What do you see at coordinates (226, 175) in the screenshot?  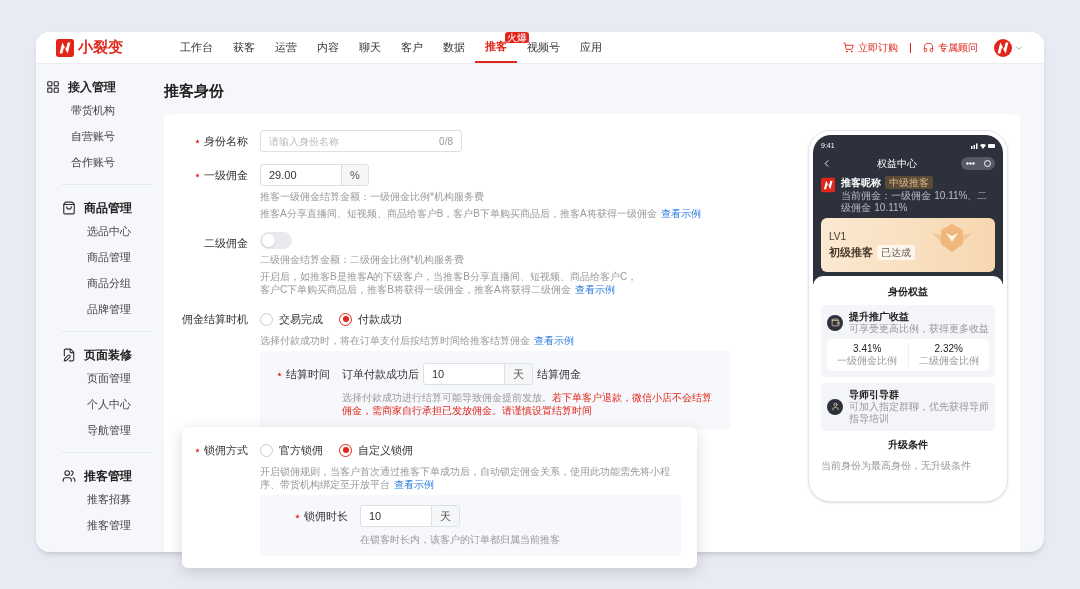 I see `field-label: 一级佣金` at bounding box center [226, 175].